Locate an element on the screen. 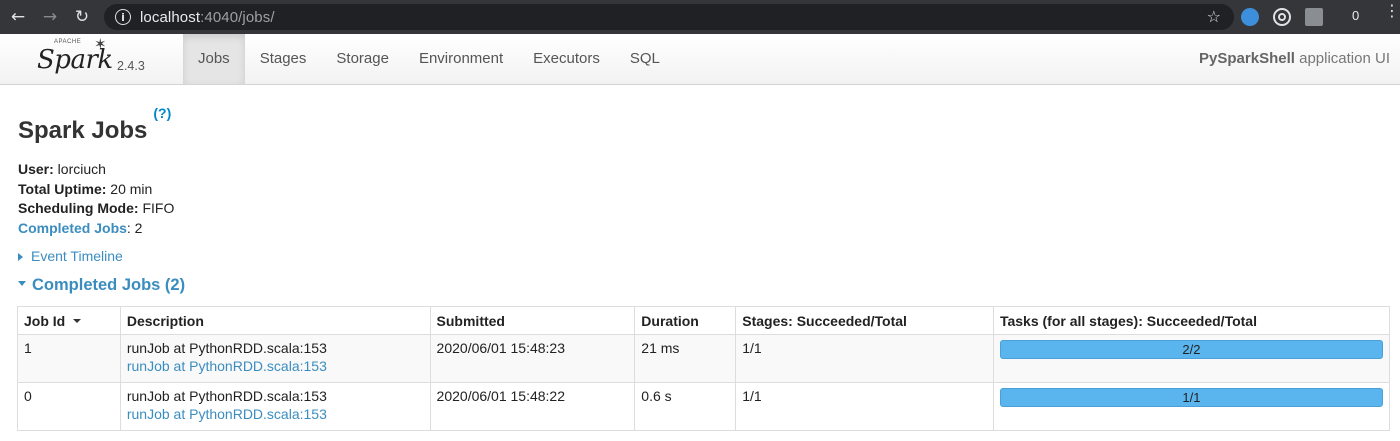  user-label: User: is located at coordinates (36, 169).